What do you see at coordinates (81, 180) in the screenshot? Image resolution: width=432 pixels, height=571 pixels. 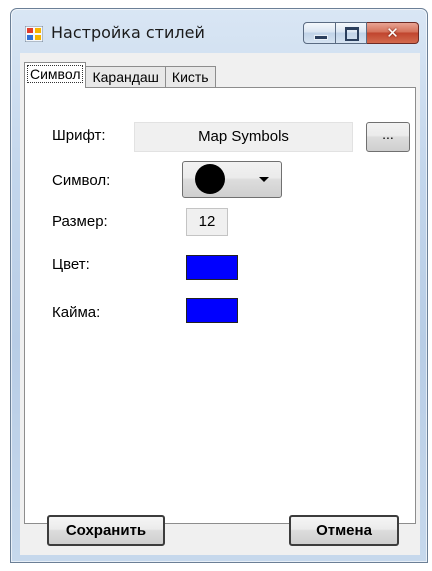 I see `symbol-label: Символ:` at bounding box center [81, 180].